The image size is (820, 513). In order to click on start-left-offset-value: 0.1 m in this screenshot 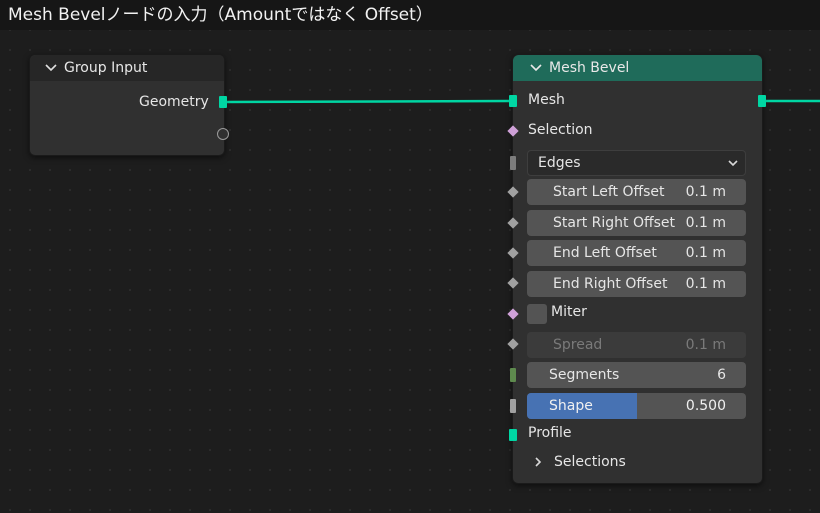, I will do `click(705, 192)`.